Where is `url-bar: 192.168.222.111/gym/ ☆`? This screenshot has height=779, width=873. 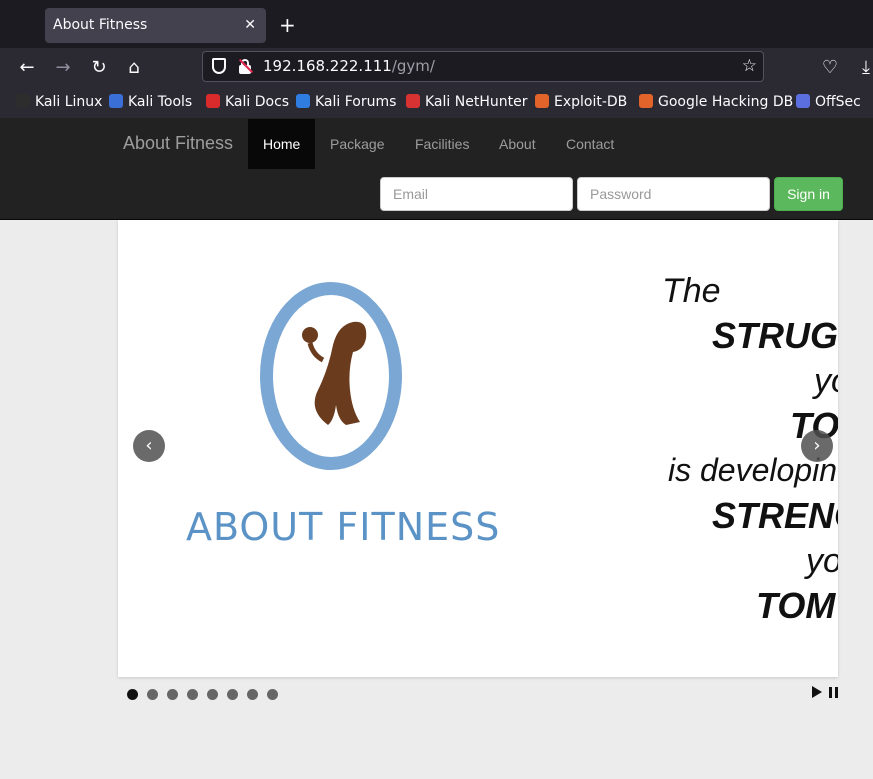 url-bar: 192.168.222.111/gym/ ☆ is located at coordinates (483, 66).